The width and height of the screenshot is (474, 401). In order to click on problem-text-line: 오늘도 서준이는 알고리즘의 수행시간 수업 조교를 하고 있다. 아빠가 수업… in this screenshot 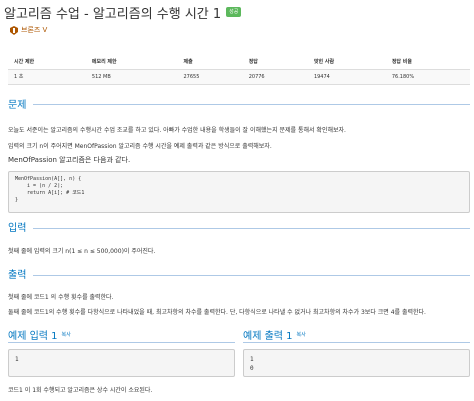, I will do `click(177, 130)`.